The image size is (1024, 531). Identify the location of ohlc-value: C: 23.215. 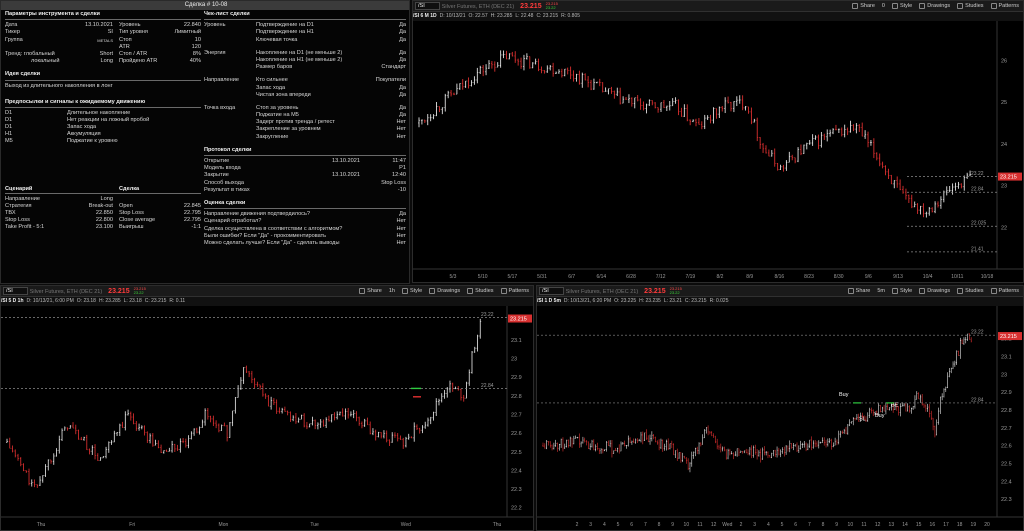
(695, 301).